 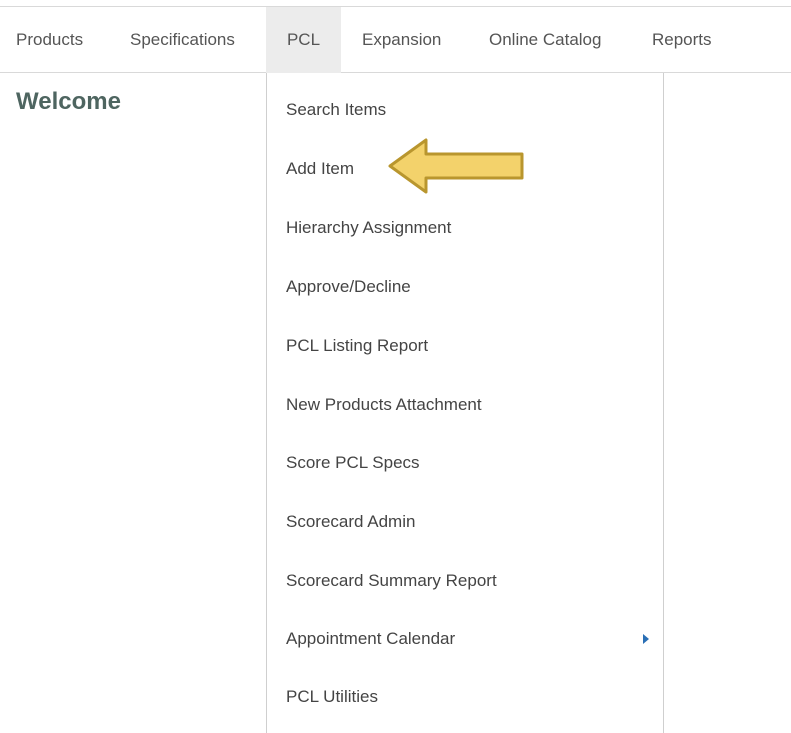 I want to click on menu-item-label: Scorecard Summary Report, so click(x=391, y=580).